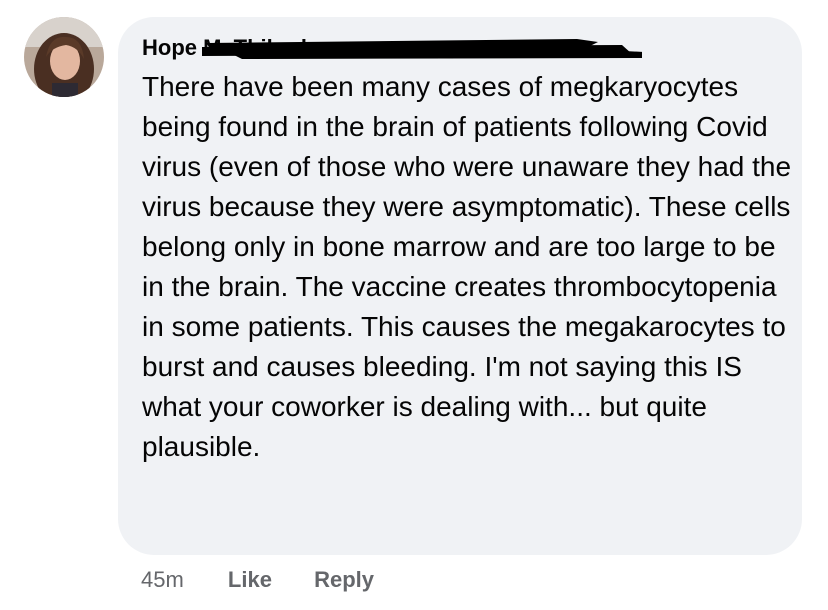  I want to click on avatar, so click(64, 57).